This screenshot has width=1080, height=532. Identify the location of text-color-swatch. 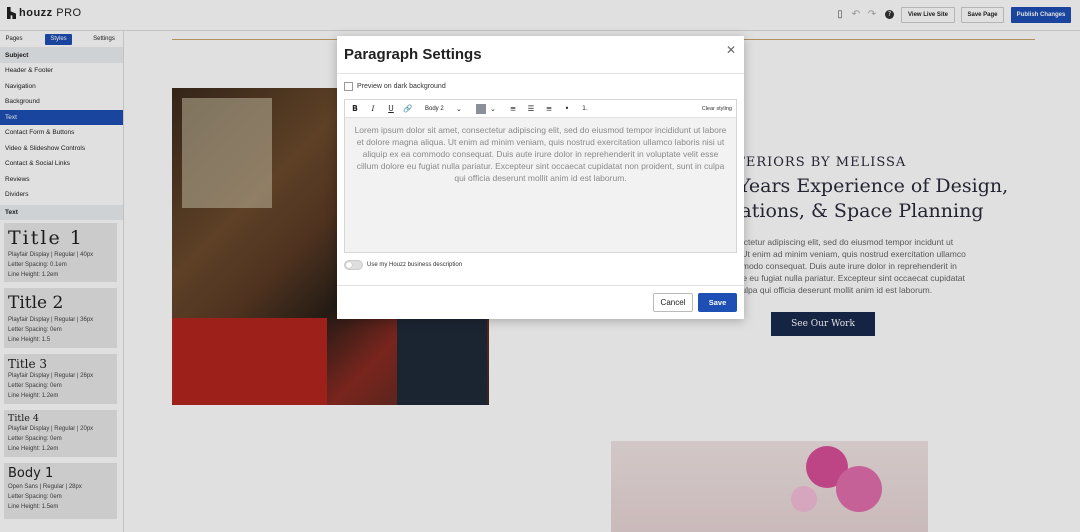
(481, 109).